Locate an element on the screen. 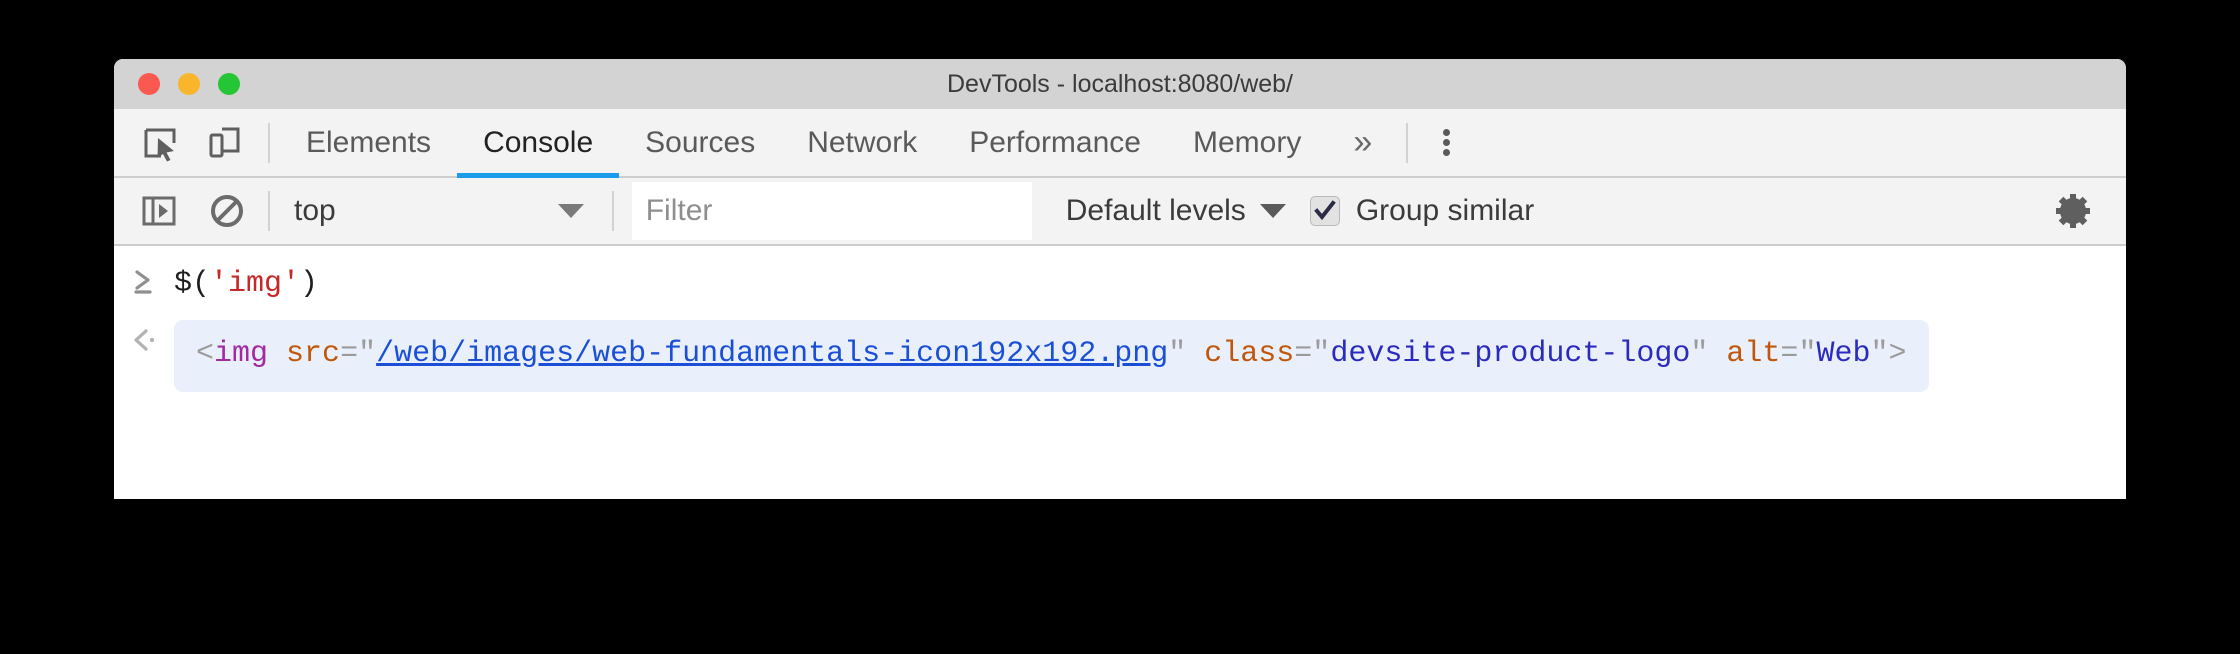  gear-icon is located at coordinates (2073, 211).